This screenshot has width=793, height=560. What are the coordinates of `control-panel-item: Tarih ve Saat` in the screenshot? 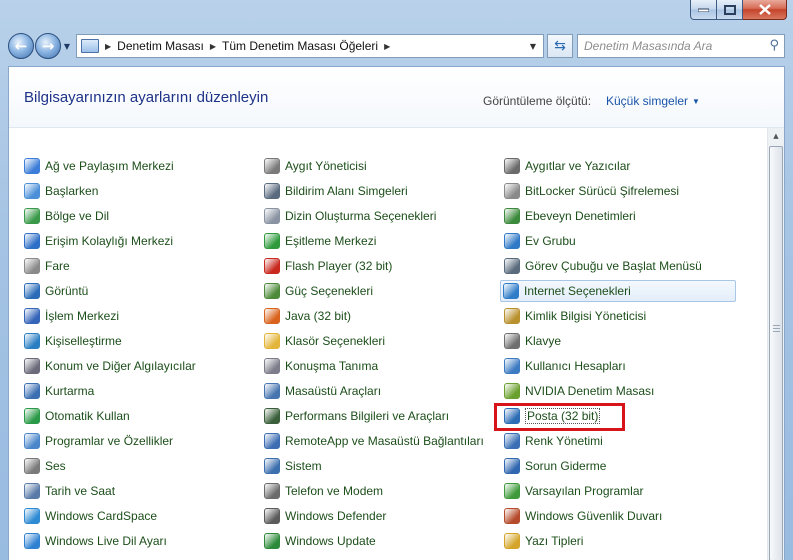 It's located at (69, 491).